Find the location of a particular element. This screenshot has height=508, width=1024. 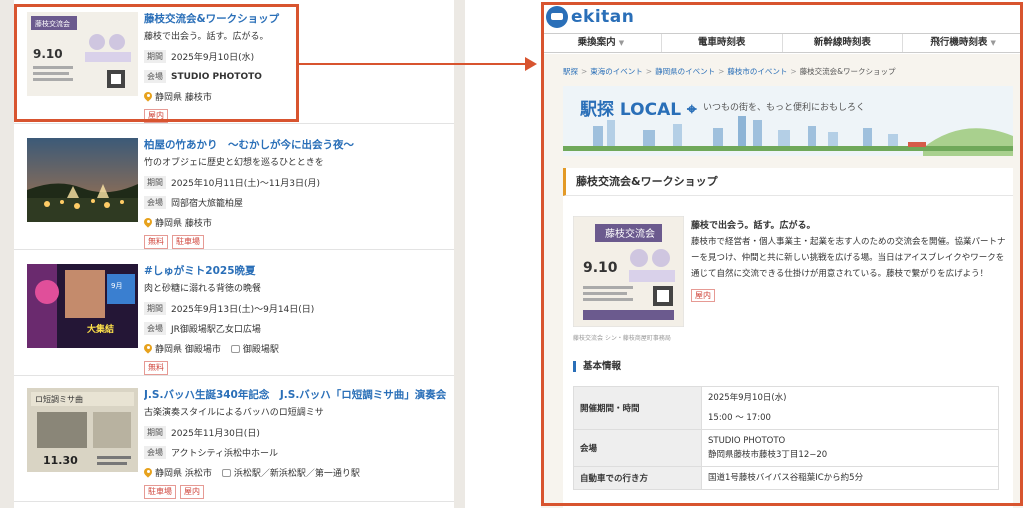

nav-shinkansen-timetable: 新幹線時刻表 is located at coordinates (843, 43).